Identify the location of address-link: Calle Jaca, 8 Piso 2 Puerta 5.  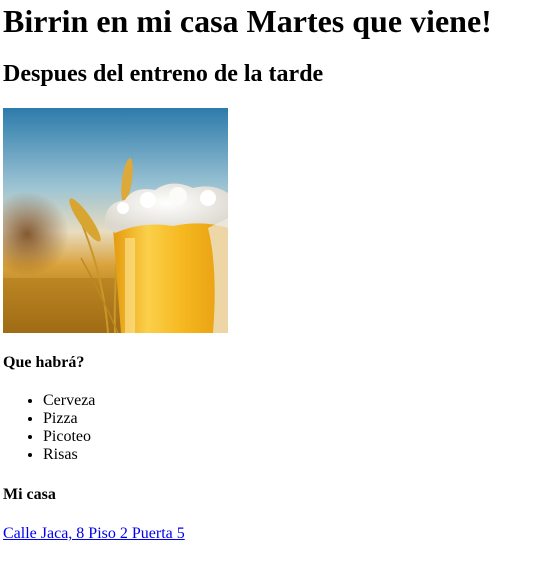
(94, 534).